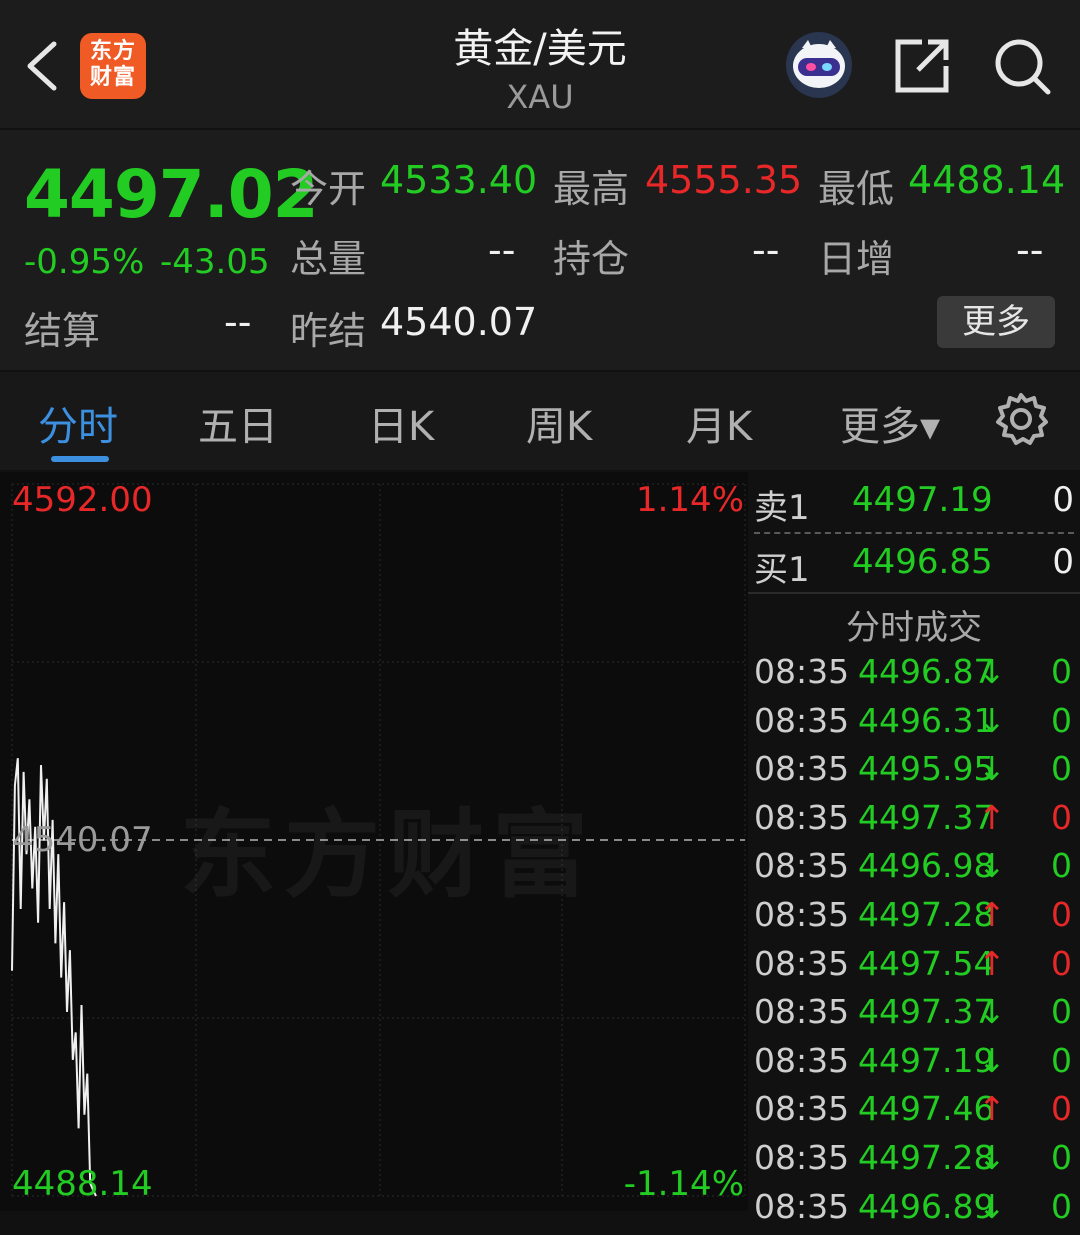 The width and height of the screenshot is (1080, 1235). What do you see at coordinates (914, 919) in the screenshot?
I see `tick-row: 08:35 4497.28 ↑ 0` at bounding box center [914, 919].